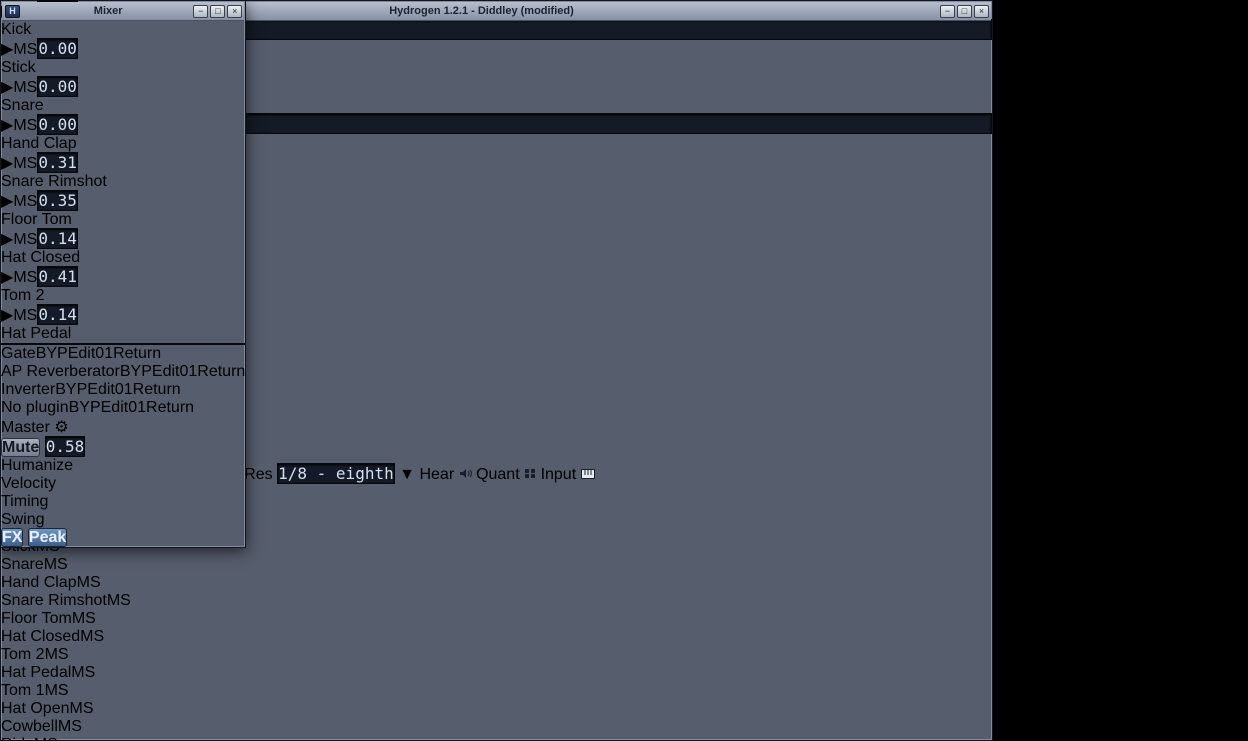  I want to click on quant-label: Quant, so click(498, 474).